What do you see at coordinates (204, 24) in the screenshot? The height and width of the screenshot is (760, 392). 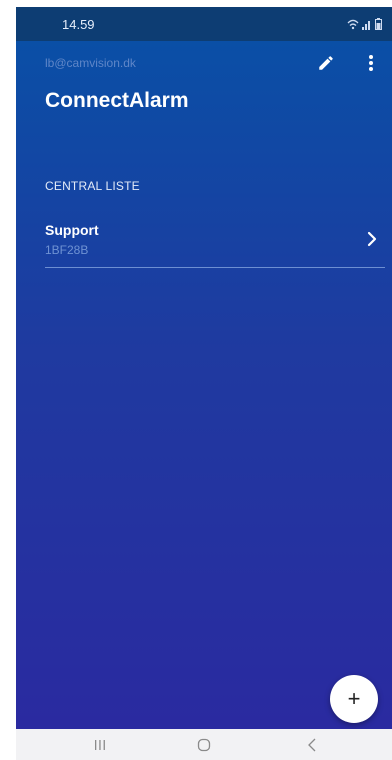 I see `status-bar: 14.59` at bounding box center [204, 24].